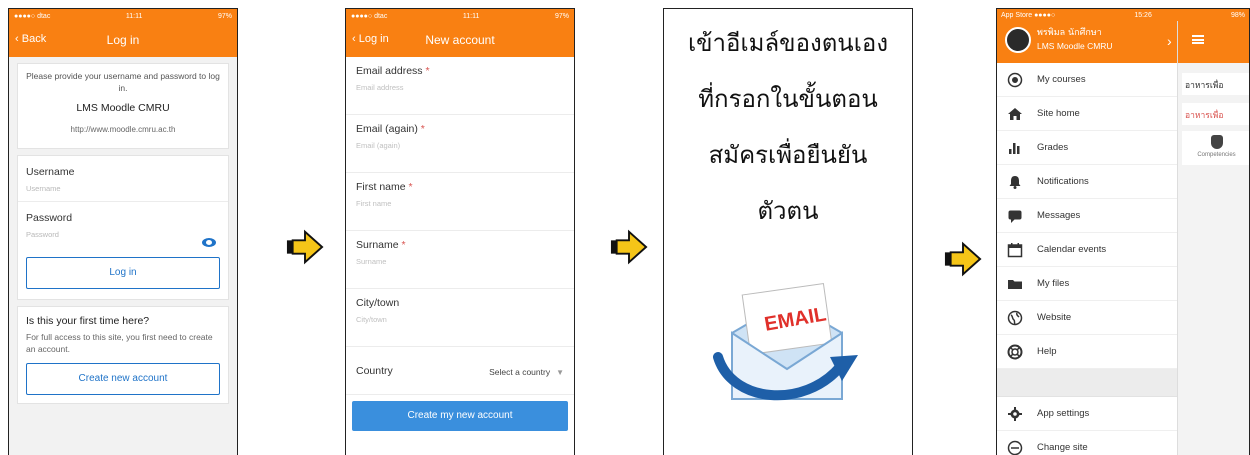 The width and height of the screenshot is (1250, 455). I want to click on menu-item-grades: Grades, so click(1087, 148).